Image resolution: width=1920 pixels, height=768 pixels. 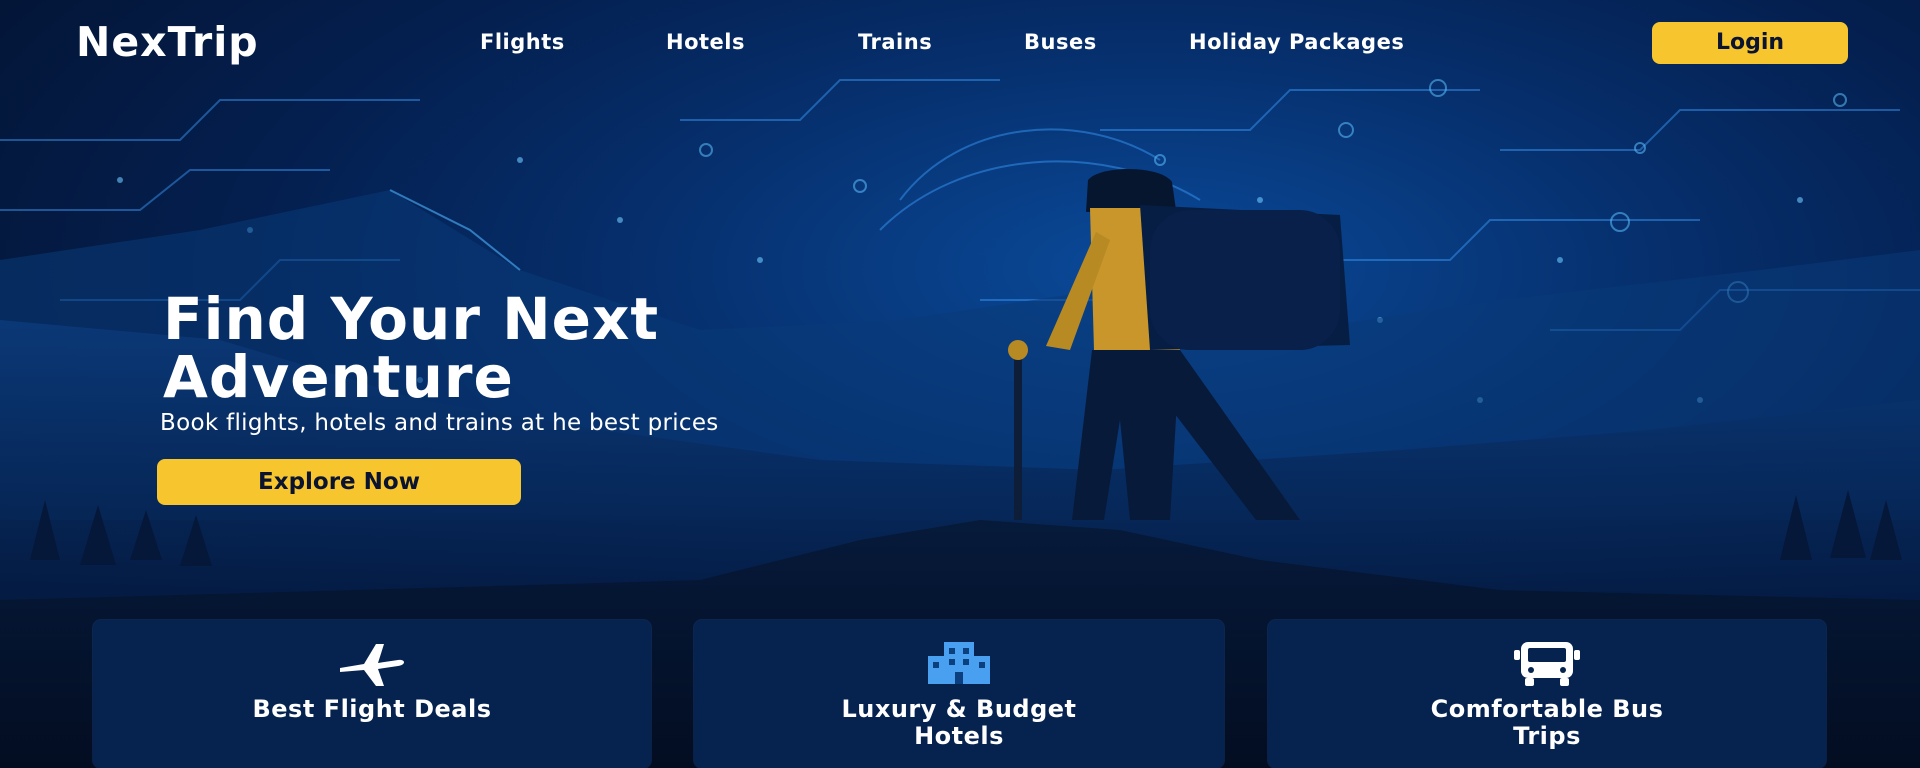 What do you see at coordinates (1547, 694) in the screenshot?
I see `feature-card-buses: Comfortable Bus Trips` at bounding box center [1547, 694].